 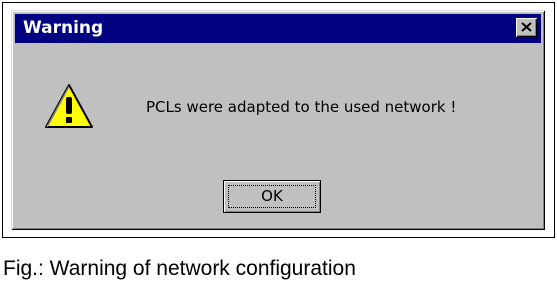 I want to click on figure-caption: Fig.: Warning of network configuration, so click(x=179, y=268).